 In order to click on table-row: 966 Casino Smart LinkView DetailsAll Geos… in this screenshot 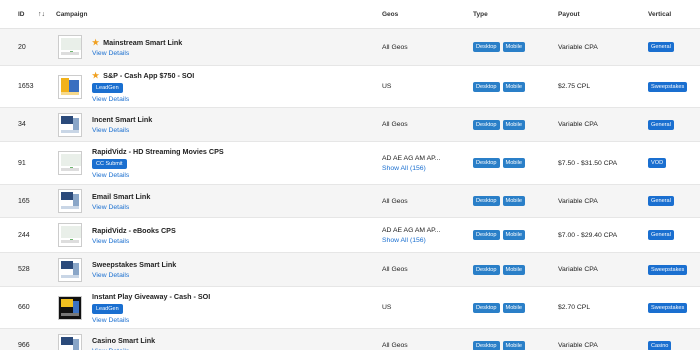, I will do `click(350, 339)`.